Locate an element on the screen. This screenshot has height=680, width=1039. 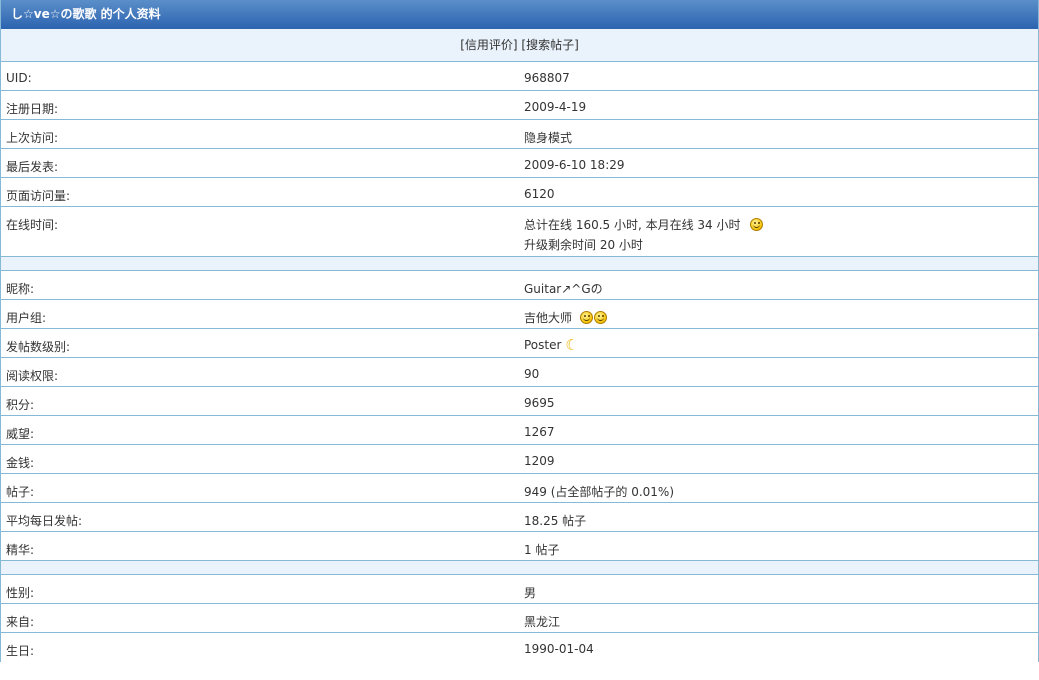
post-level-name: Poster is located at coordinates (543, 345).